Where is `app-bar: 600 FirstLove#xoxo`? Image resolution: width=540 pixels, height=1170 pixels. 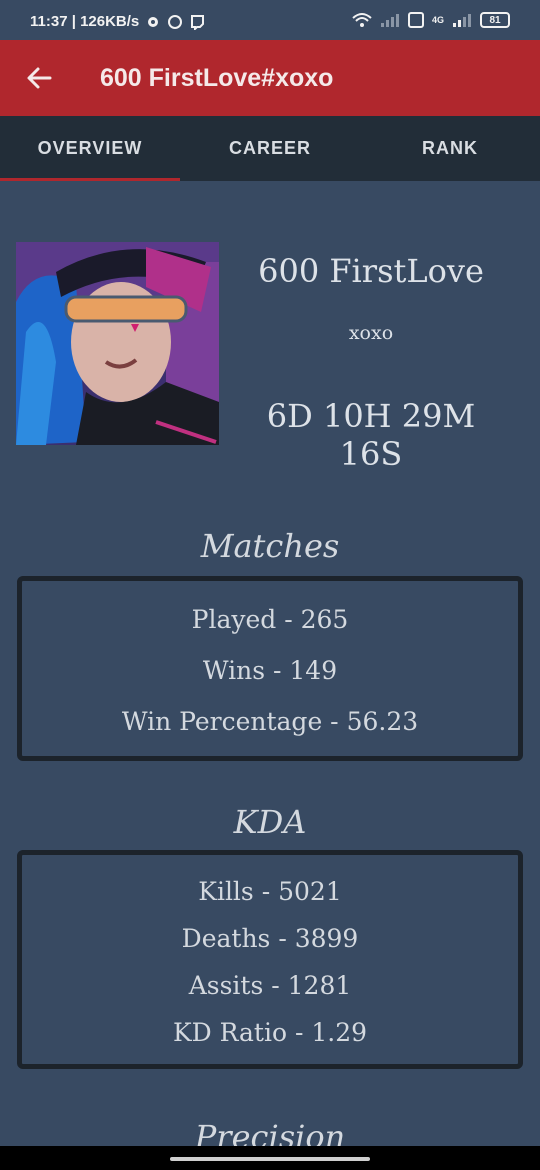 app-bar: 600 FirstLove#xoxo is located at coordinates (270, 78).